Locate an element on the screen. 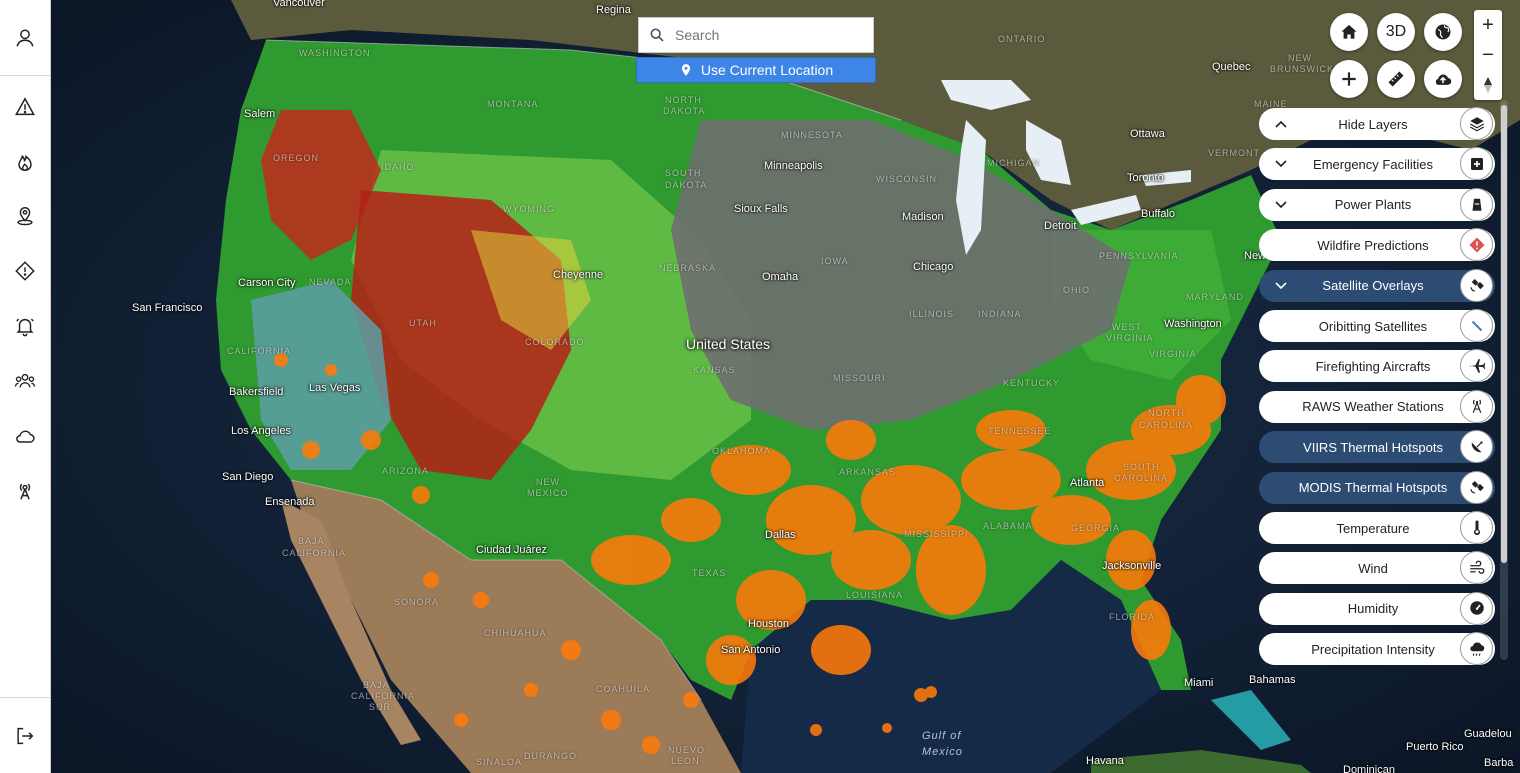 The image size is (1520, 773). region-label: INDIANA is located at coordinates (1000, 314).